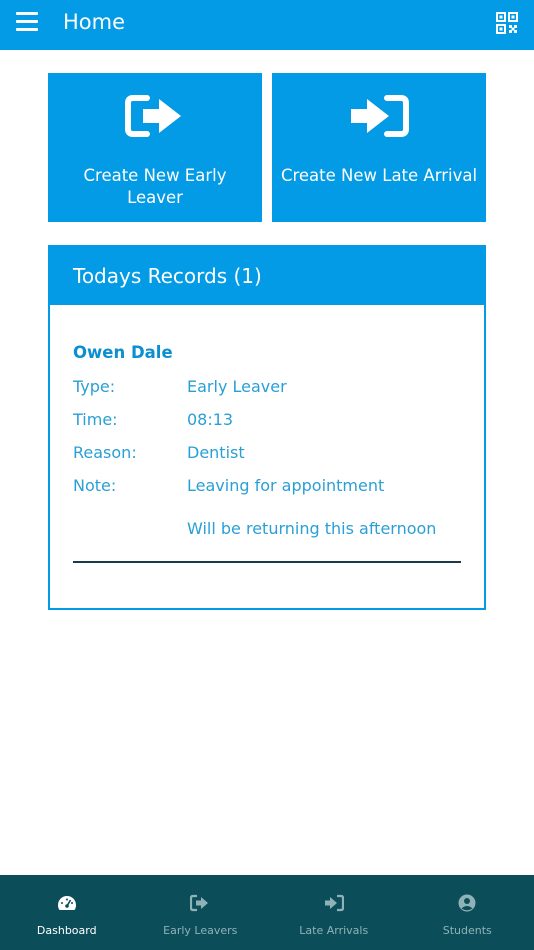 The image size is (534, 950). What do you see at coordinates (467, 930) in the screenshot?
I see `nav-label: Students` at bounding box center [467, 930].